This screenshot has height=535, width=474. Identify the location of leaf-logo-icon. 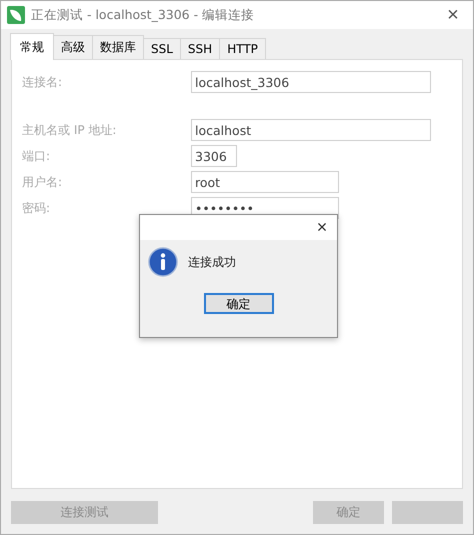
(16, 15).